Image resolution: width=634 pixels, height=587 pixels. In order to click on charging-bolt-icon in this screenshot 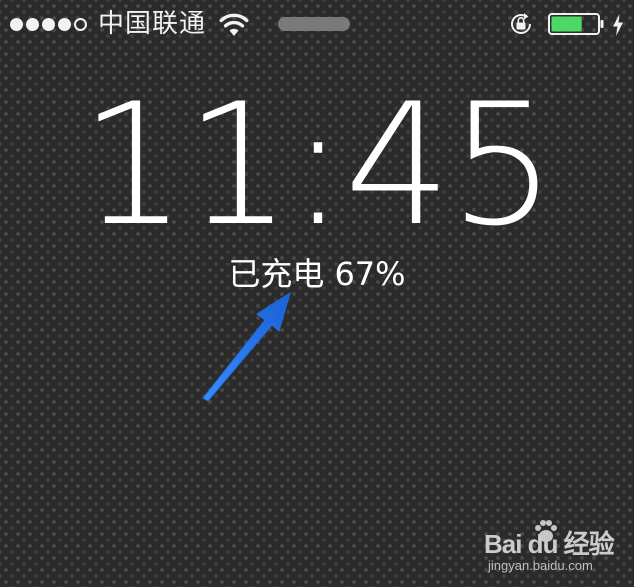, I will do `click(618, 25)`.